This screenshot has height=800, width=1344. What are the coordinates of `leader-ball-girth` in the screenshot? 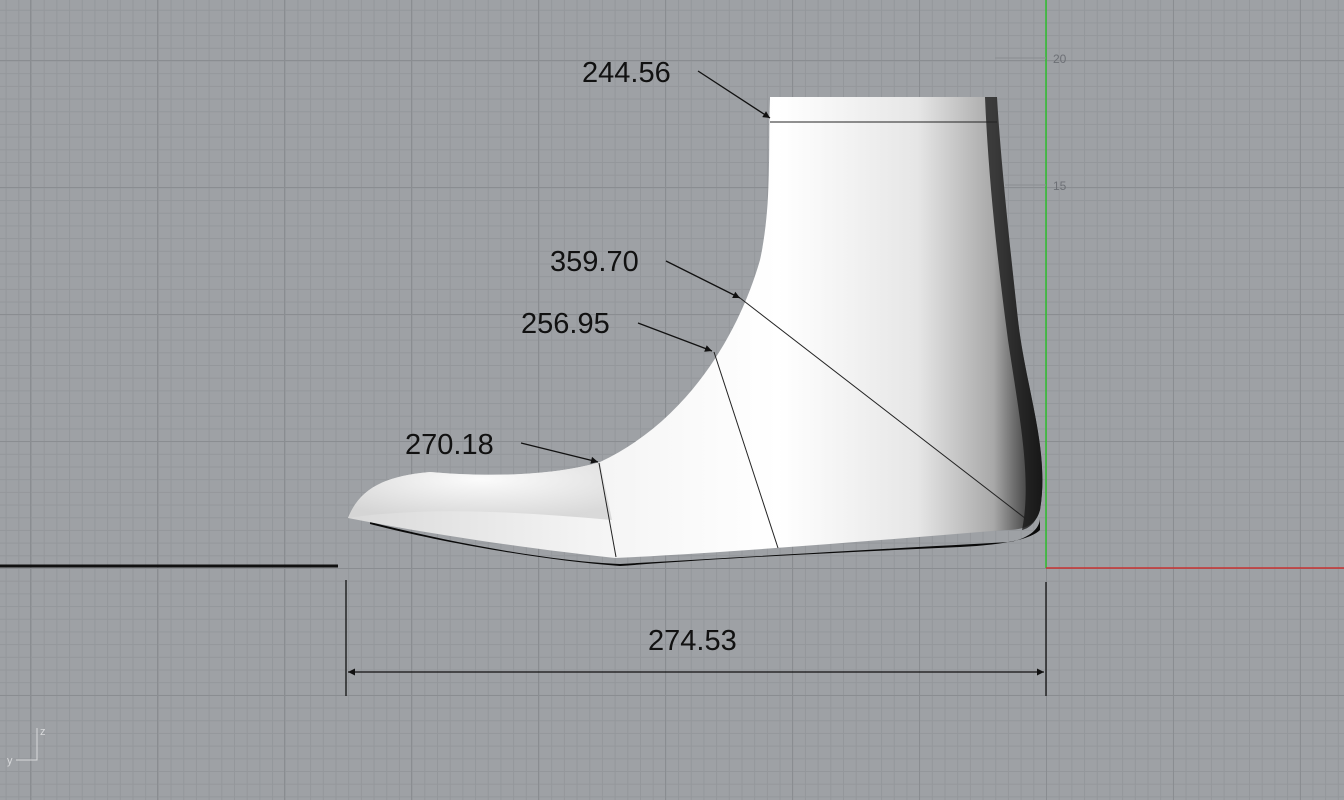 It's located at (559, 453).